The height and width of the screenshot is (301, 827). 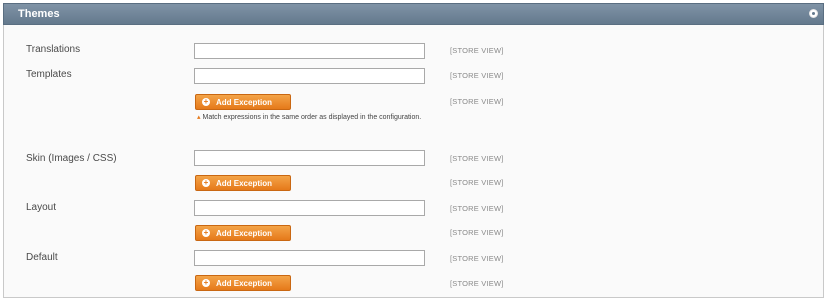 What do you see at coordinates (477, 50) in the screenshot?
I see `translations-scope: [STORE VIEW]` at bounding box center [477, 50].